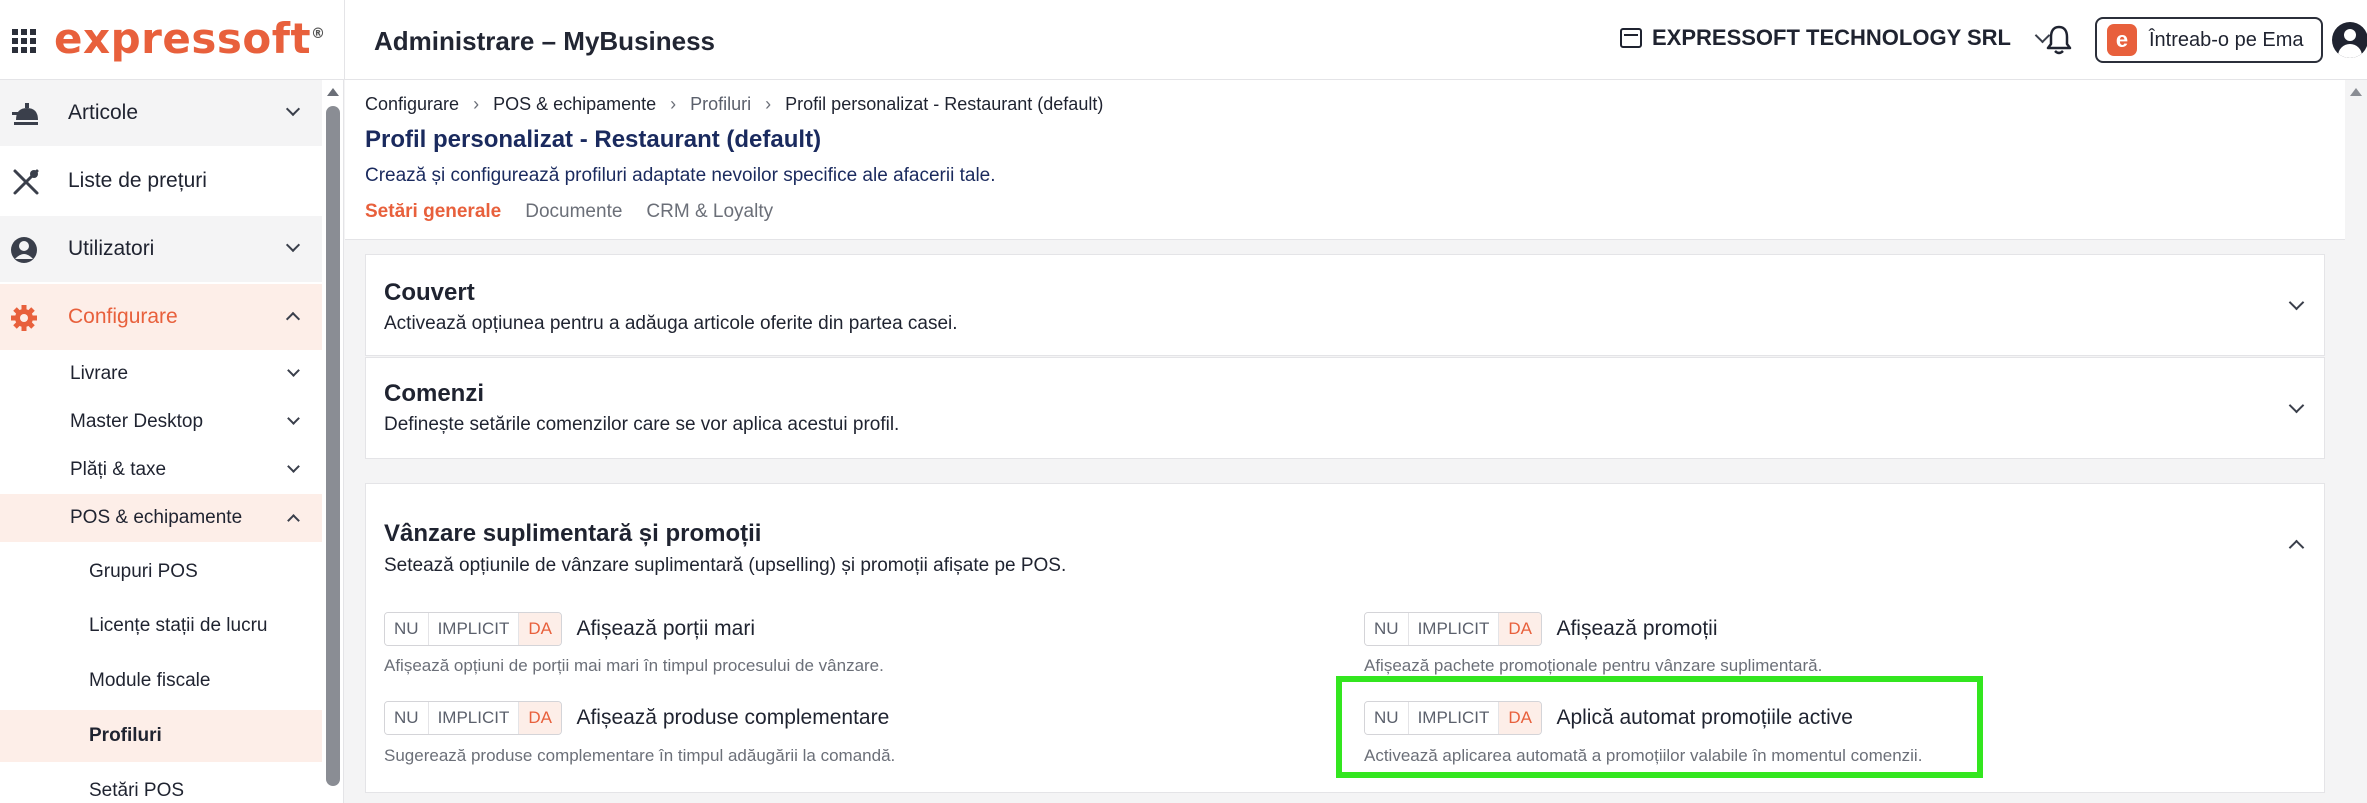 This screenshot has width=2367, height=803. Describe the element at coordinates (573, 212) in the screenshot. I see `tab-documente: Documente` at that location.